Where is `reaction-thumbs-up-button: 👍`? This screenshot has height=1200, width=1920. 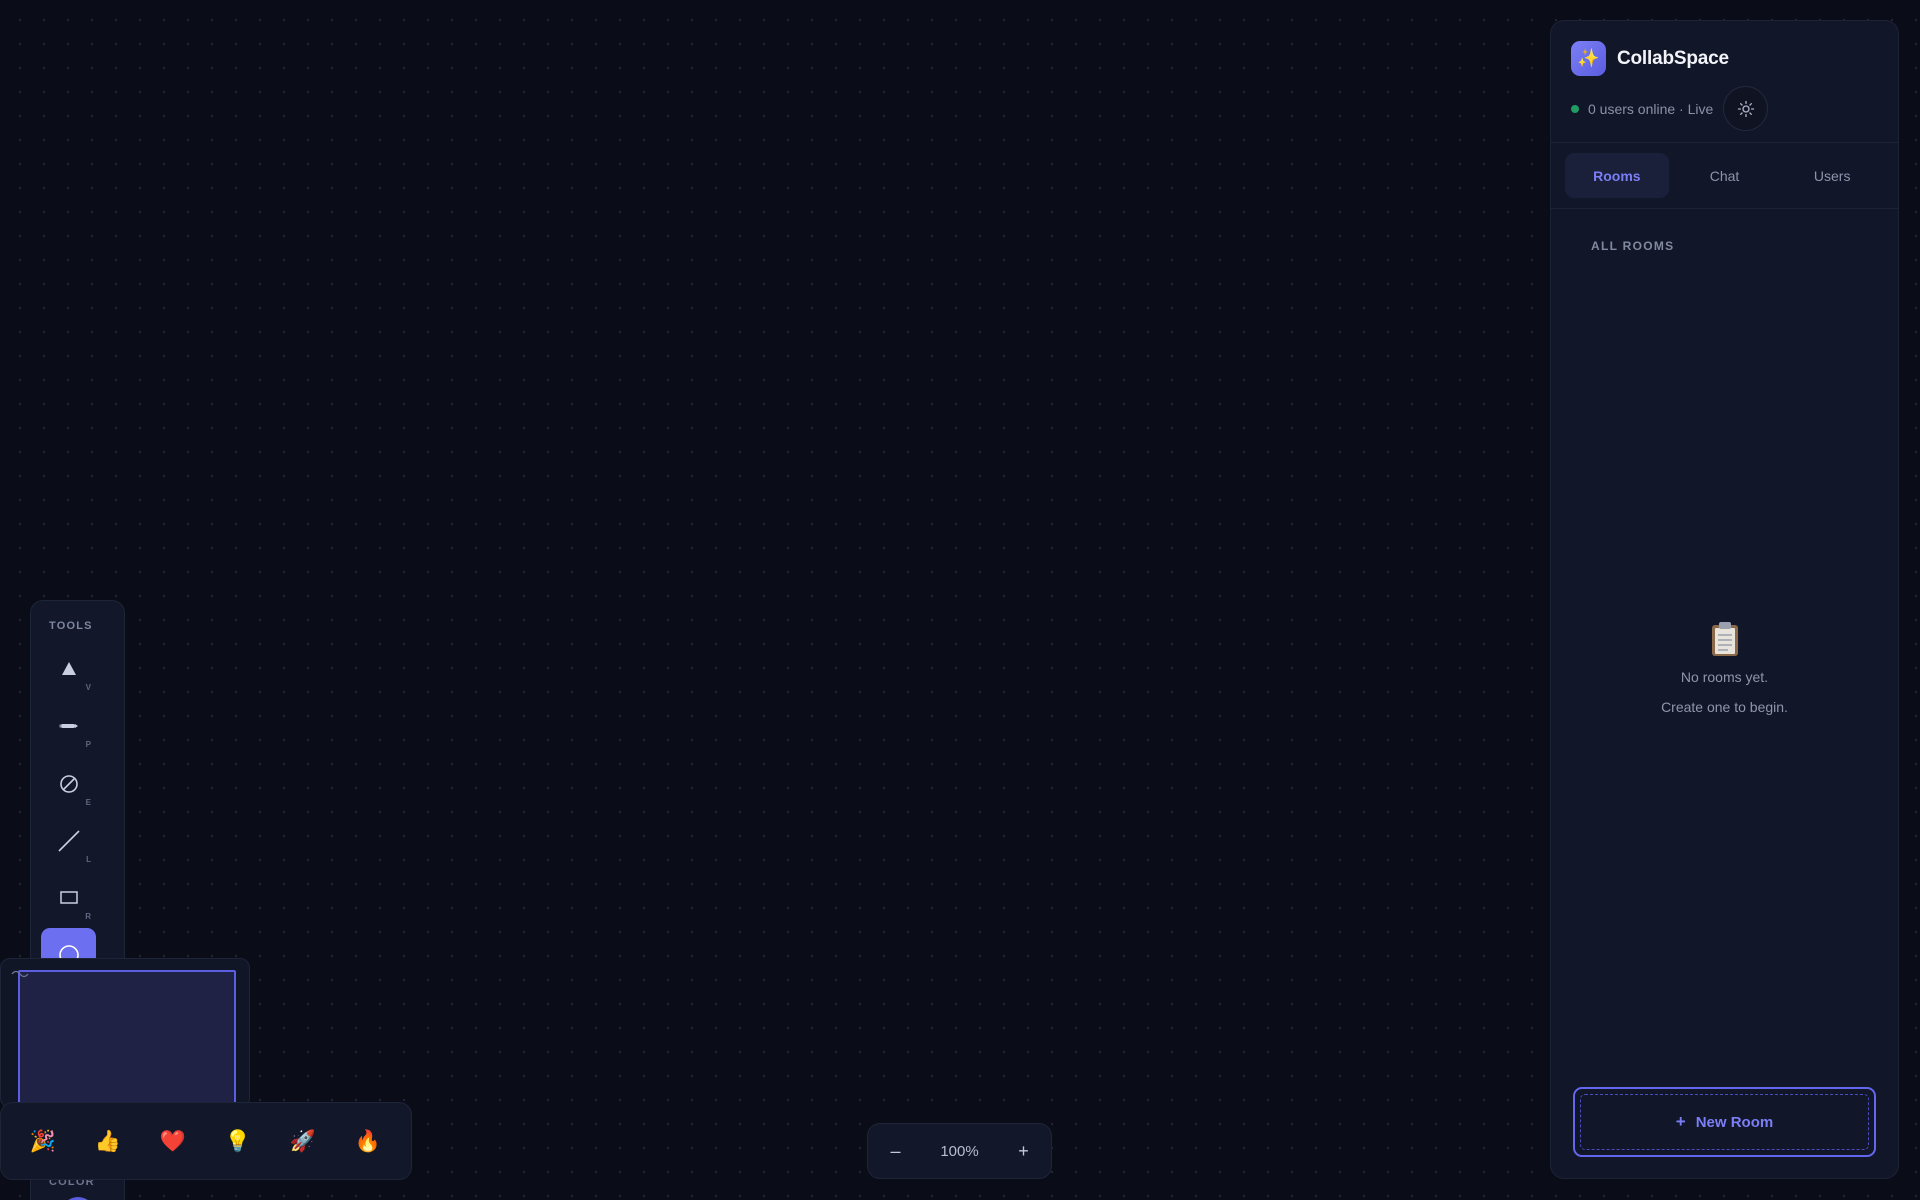
reaction-thumbs-up-button: 👍 is located at coordinates (108, 1142).